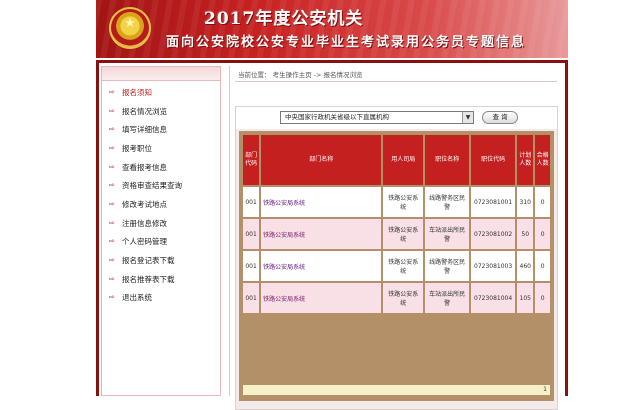 The height and width of the screenshot is (410, 637). Describe the element at coordinates (525, 160) in the screenshot. I see `column-header: 计划人数` at that location.